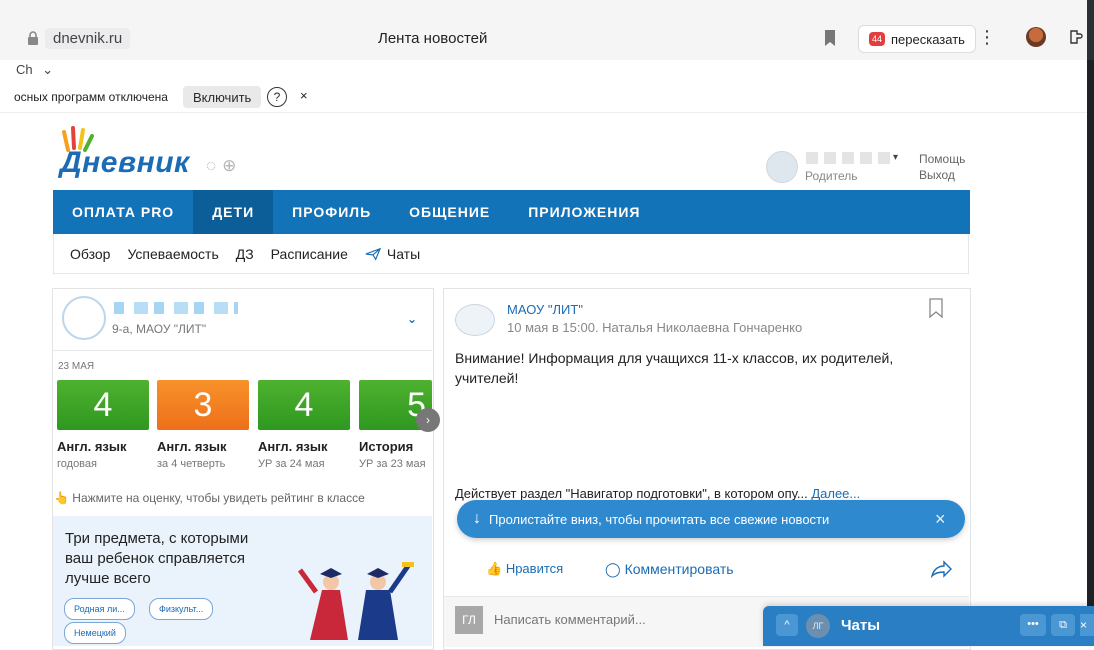 Image resolution: width=1094 pixels, height=650 pixels. I want to click on user-avatar, so click(782, 167).